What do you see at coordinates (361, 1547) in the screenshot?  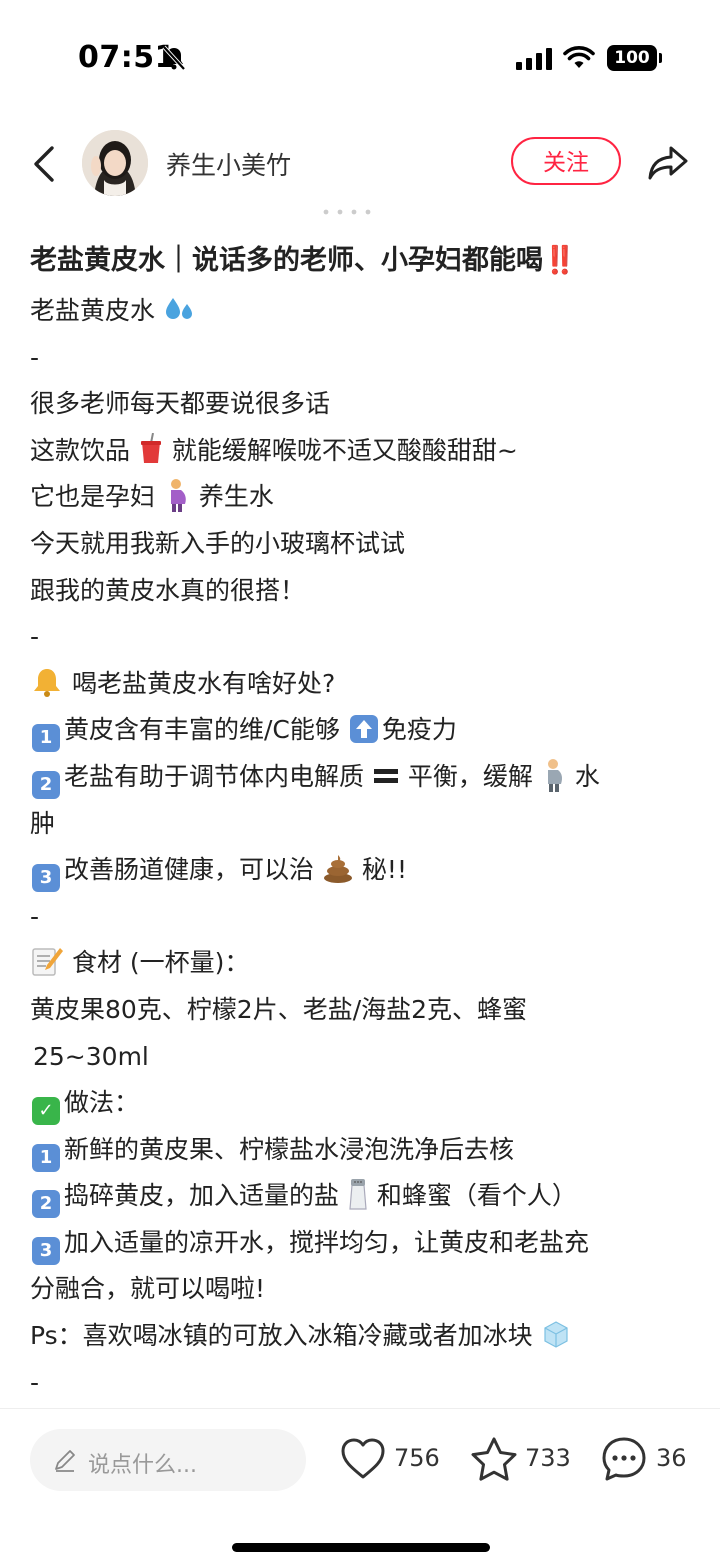 I see `home-indicator` at bounding box center [361, 1547].